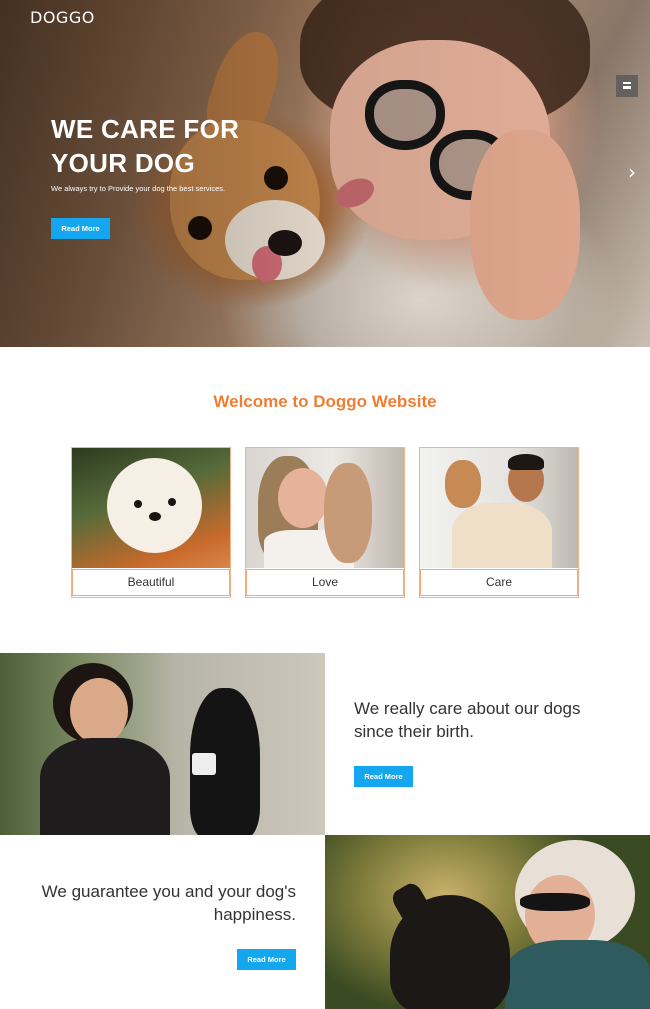  I want to click on feature-photo-woman-shiba, so click(487, 922).